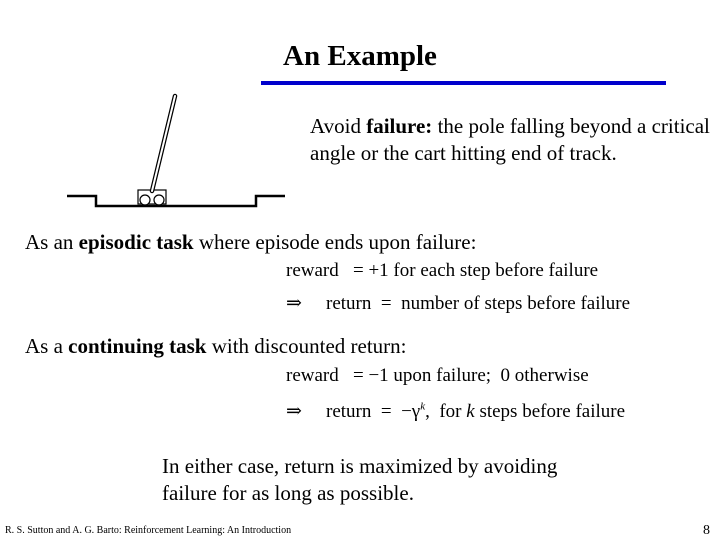 The image size is (720, 540). What do you see at coordinates (136, 242) in the screenshot?
I see `episodic-term: episodic task` at bounding box center [136, 242].